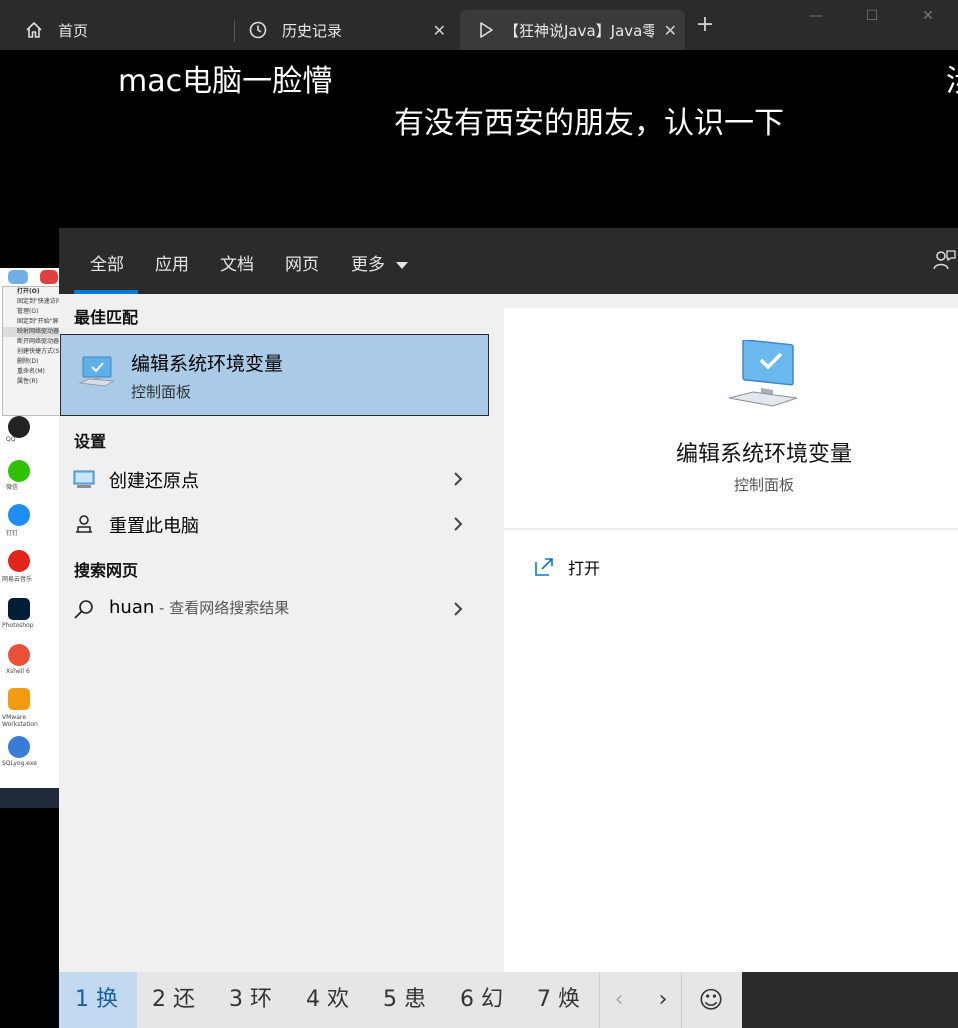 The image size is (958, 1028). I want to click on desktop-icon-label: 钉钉, so click(12, 533).